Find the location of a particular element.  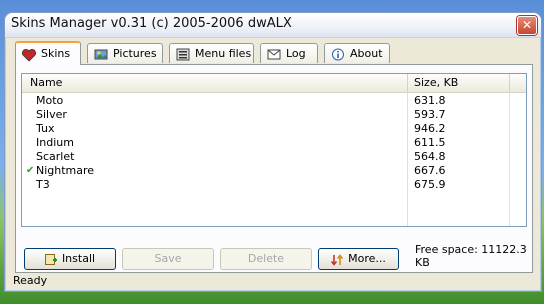

log-icon is located at coordinates (274, 54).